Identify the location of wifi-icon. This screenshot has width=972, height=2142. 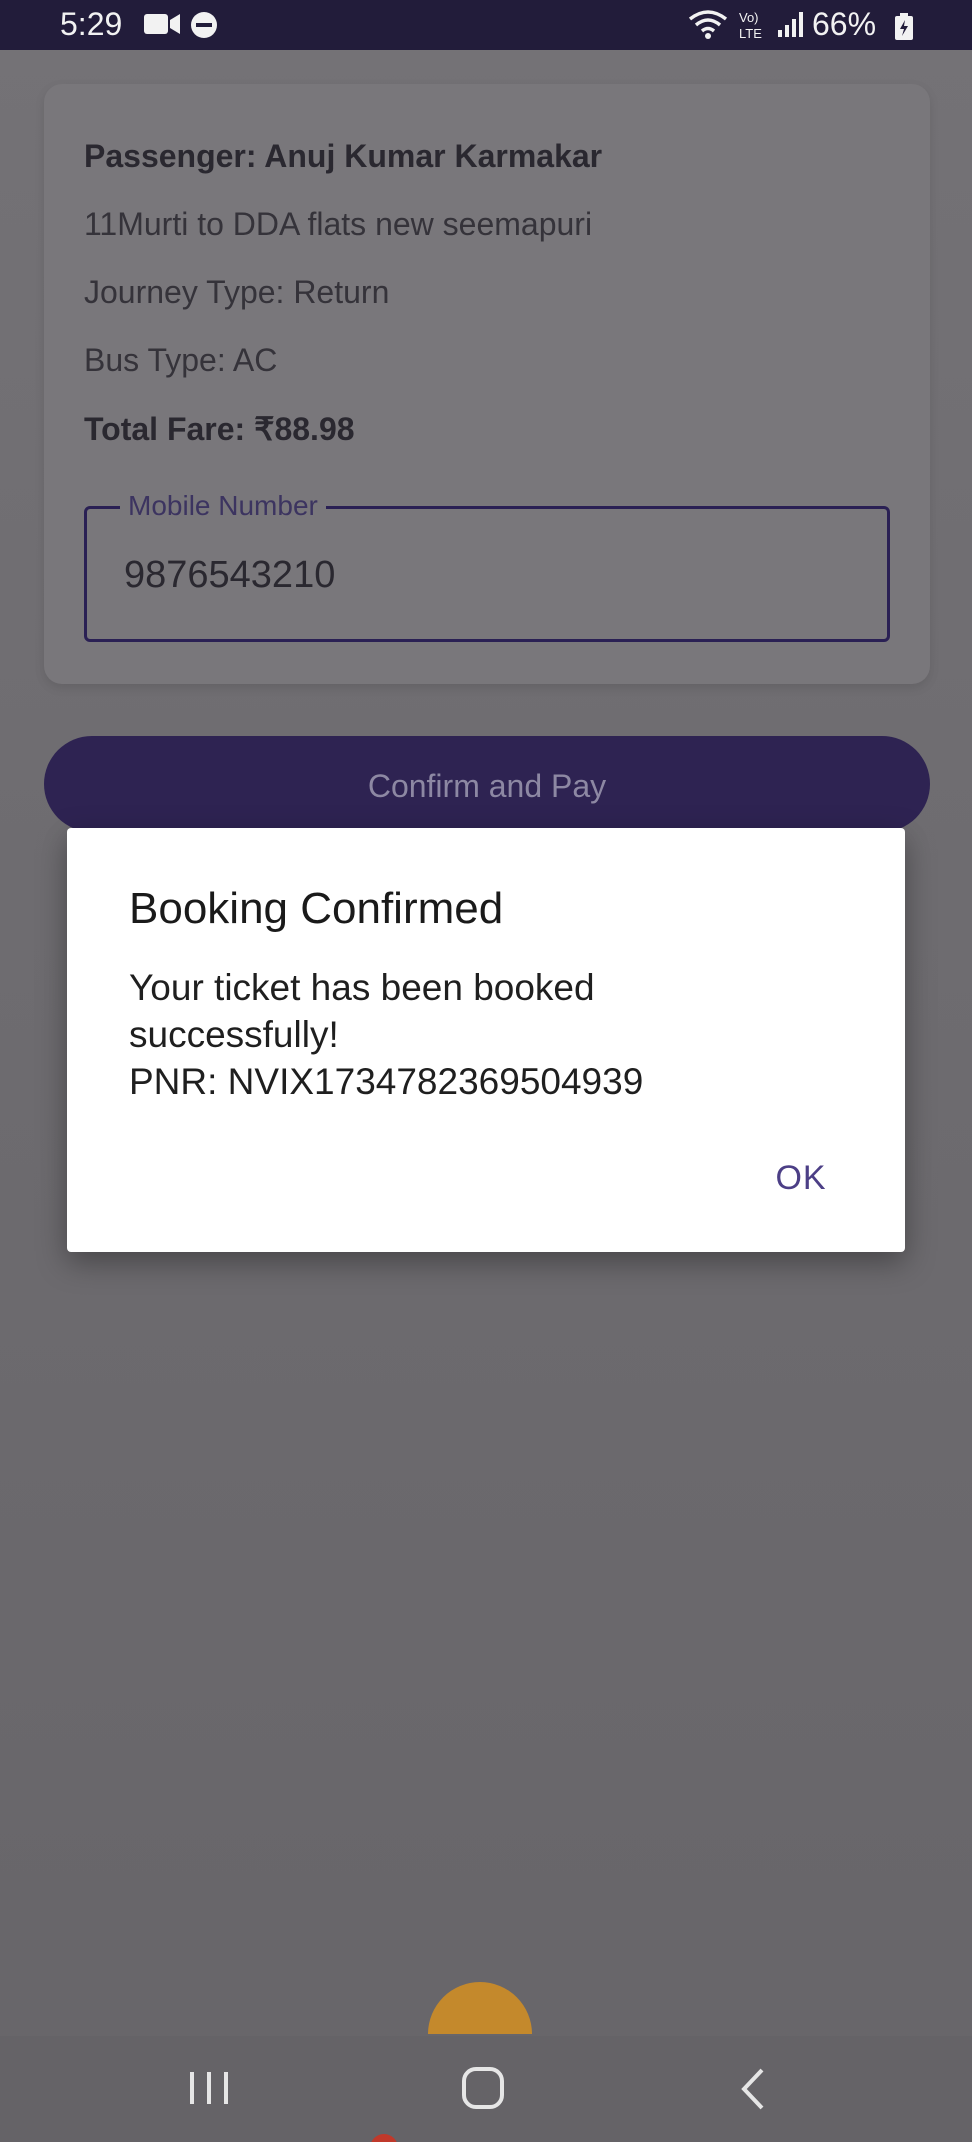
(708, 24).